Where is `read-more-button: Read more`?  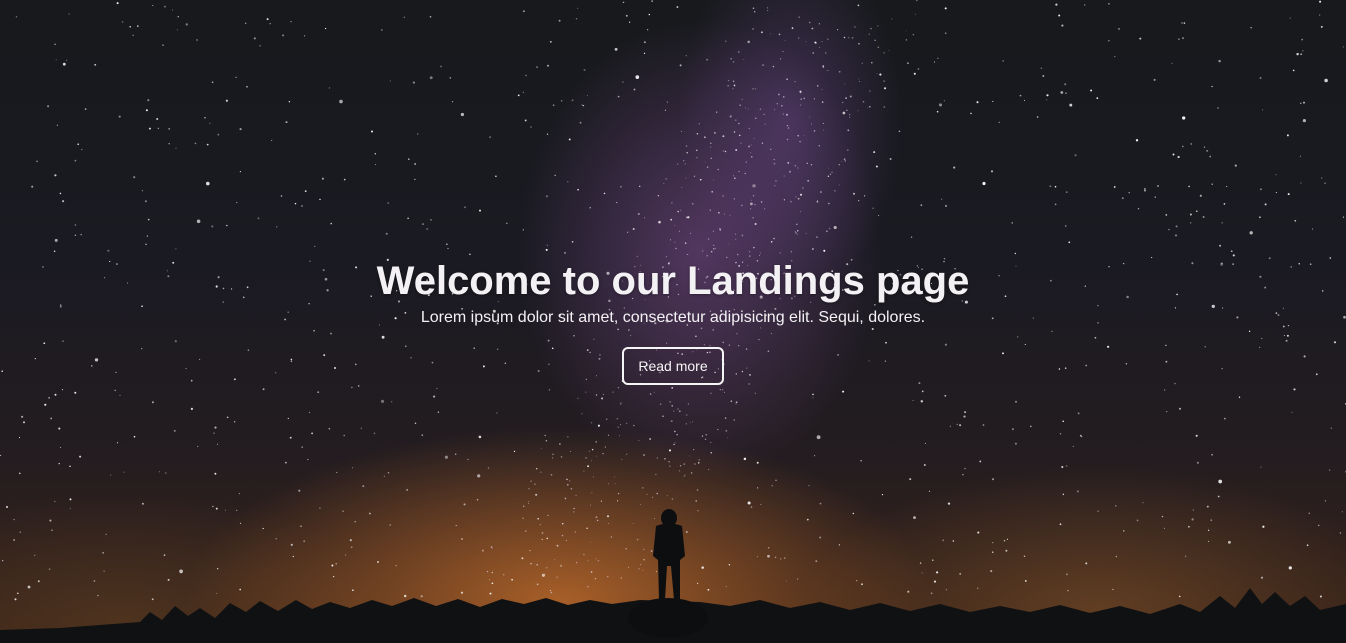
read-more-button: Read more is located at coordinates (673, 366).